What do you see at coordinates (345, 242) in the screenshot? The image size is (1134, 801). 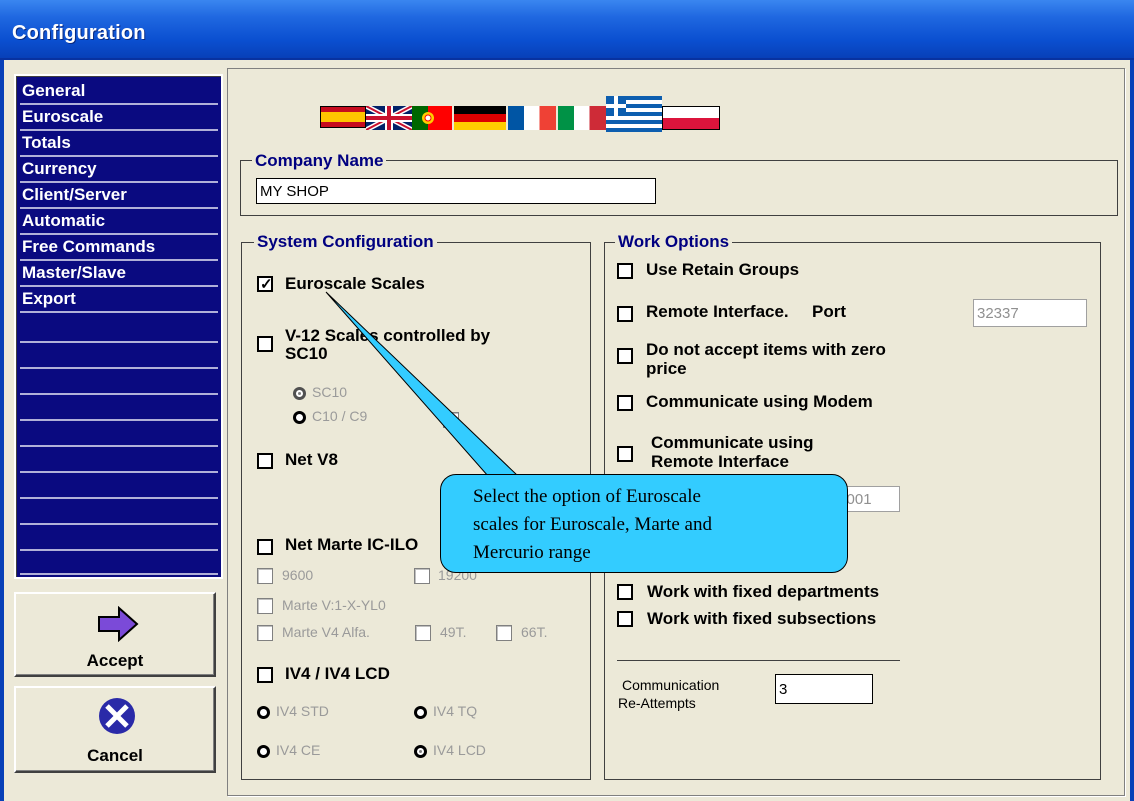 I see `system-configuration-title: System Configuration` at bounding box center [345, 242].